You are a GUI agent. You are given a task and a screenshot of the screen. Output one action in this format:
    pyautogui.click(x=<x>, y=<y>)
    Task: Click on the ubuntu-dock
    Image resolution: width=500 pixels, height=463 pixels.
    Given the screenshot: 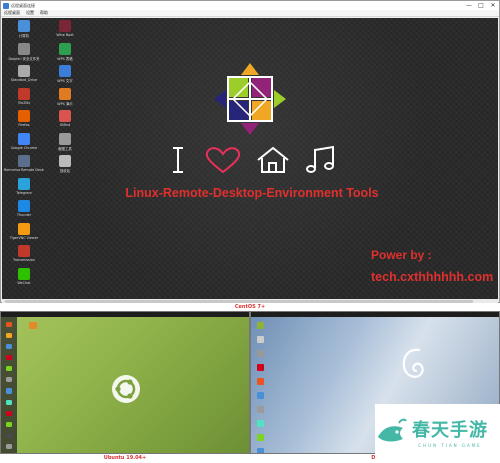 What is the action you would take?
    pyautogui.click(x=9, y=385)
    